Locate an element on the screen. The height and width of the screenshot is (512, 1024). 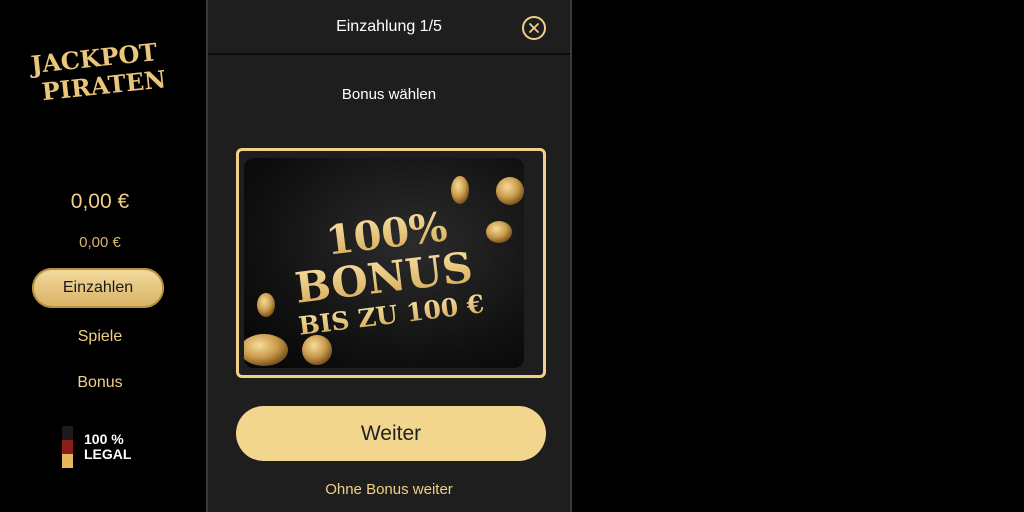
skip-bonus-link: Ohne Bonus weiter is located at coordinates (389, 489).